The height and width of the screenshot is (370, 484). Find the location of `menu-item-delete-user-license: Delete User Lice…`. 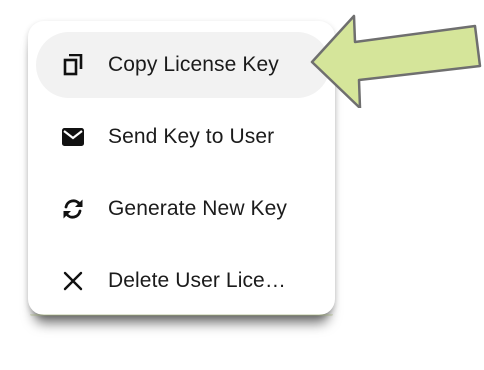

menu-item-delete-user-license: Delete User Lice… is located at coordinates (183, 281).